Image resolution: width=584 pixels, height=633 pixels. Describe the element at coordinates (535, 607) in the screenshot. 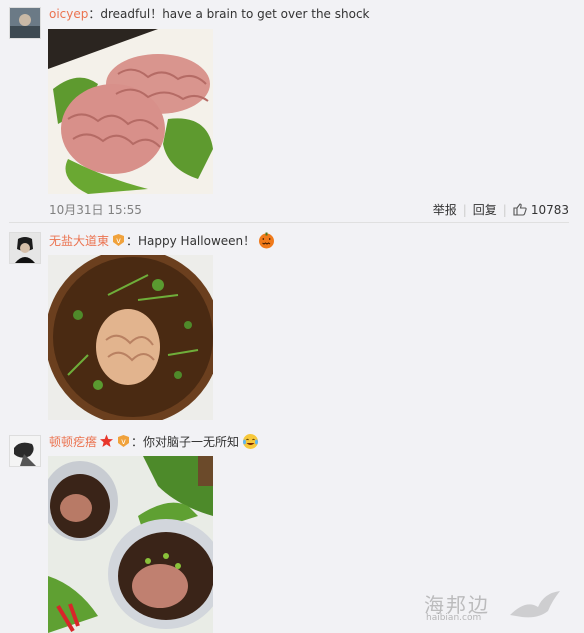

I see `bird-icon` at that location.